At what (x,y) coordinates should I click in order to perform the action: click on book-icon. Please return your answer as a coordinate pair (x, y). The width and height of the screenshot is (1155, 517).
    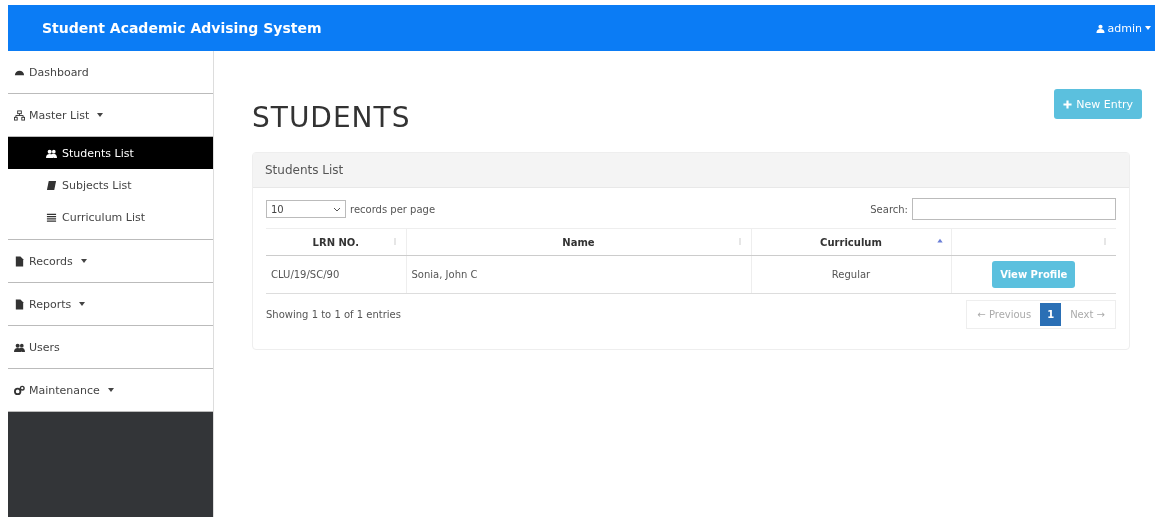
    Looking at the image, I should click on (51, 185).